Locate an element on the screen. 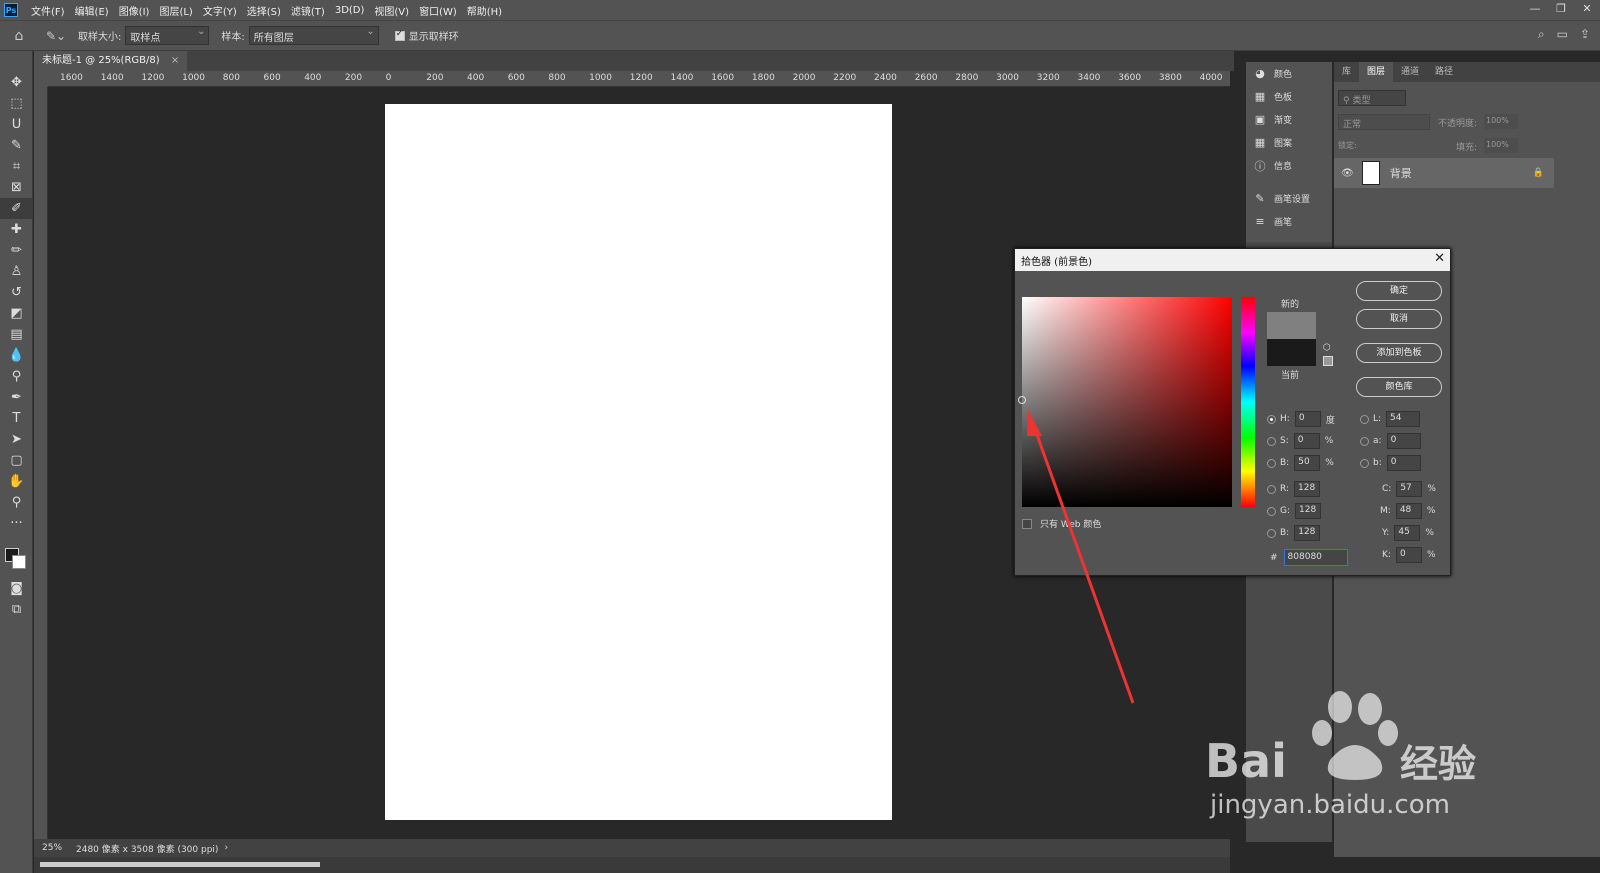  panel-brush-settings: ✎ 画笔设置 is located at coordinates (1289, 198).